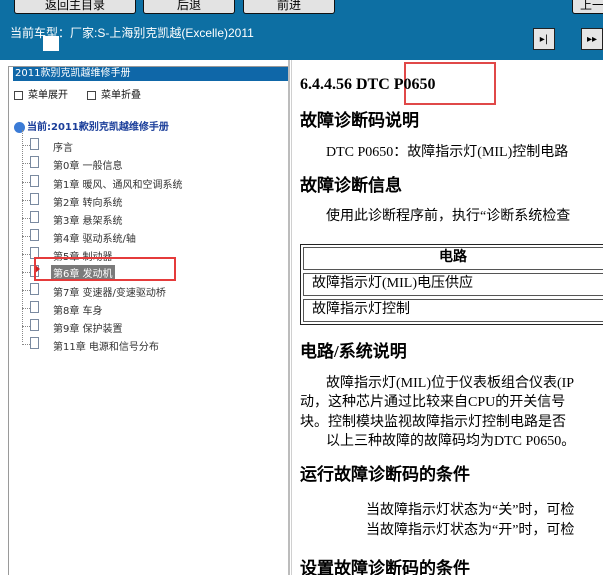 This screenshot has width=603, height=575. I want to click on collapse-panel-button: ▸|, so click(544, 39).